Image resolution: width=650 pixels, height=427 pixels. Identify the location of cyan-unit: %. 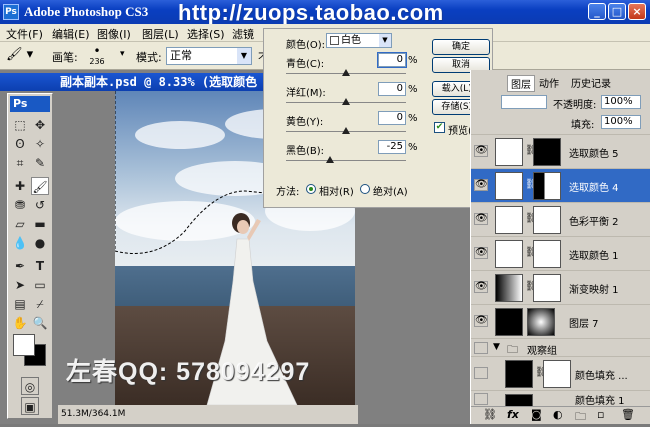
(413, 60).